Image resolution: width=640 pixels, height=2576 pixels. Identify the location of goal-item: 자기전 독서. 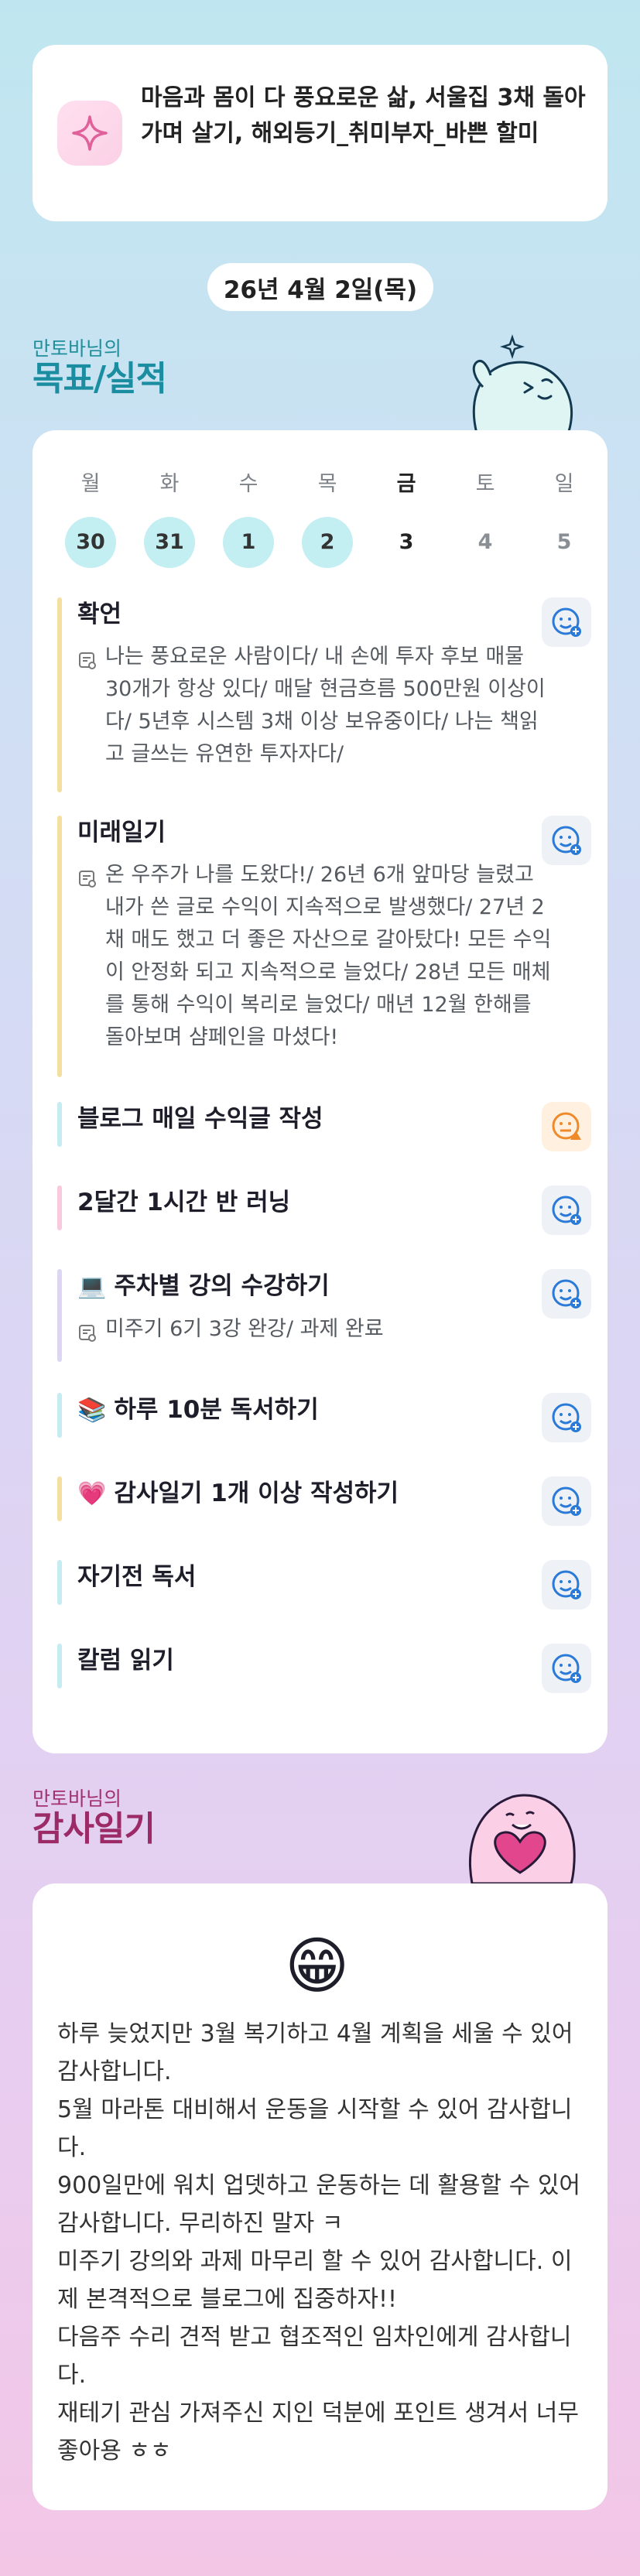
(324, 1585).